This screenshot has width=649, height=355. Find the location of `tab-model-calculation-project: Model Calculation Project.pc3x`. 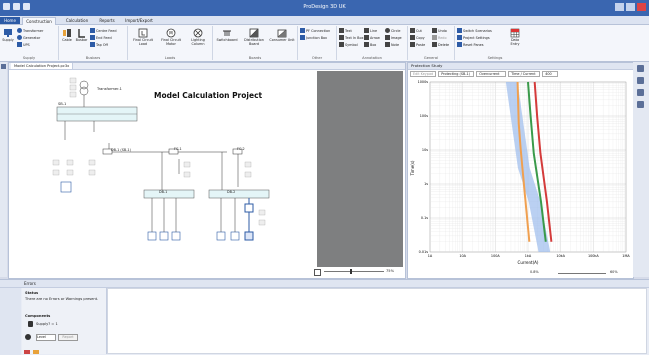

tab-model-calculation-project: Model Calculation Project.pc3x is located at coordinates (42, 66).